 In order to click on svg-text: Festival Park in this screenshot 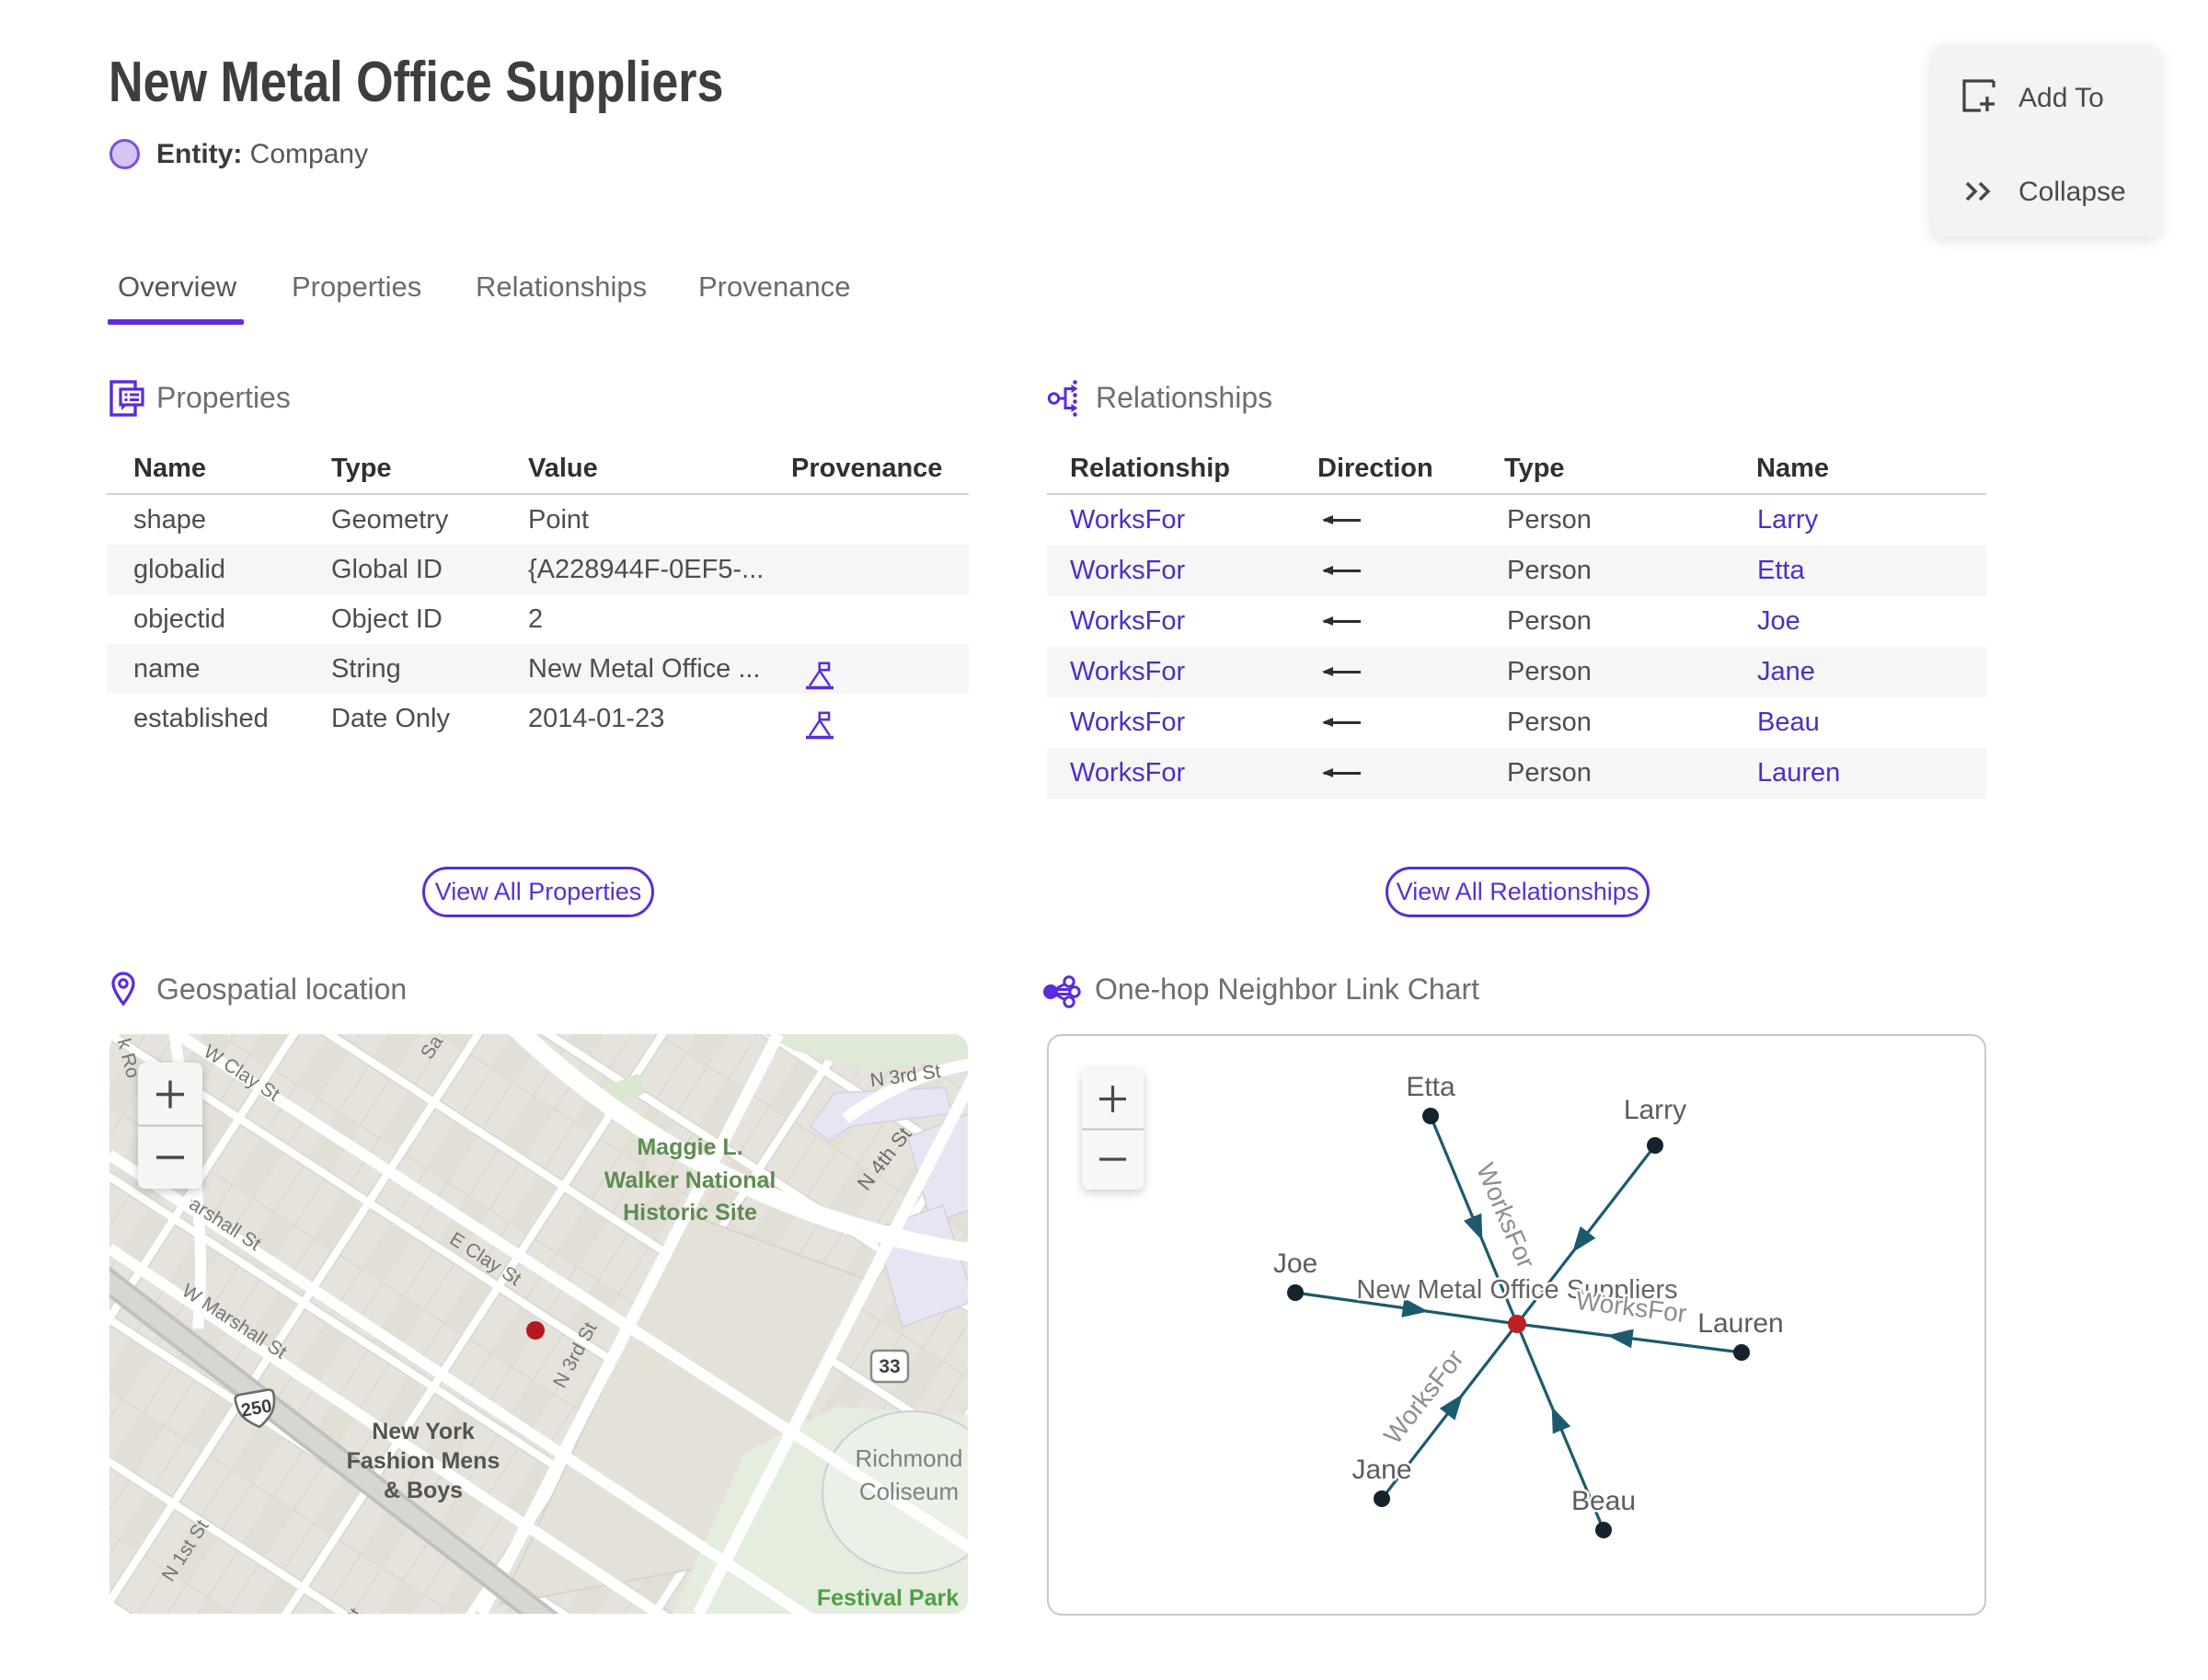, I will do `click(888, 1598)`.